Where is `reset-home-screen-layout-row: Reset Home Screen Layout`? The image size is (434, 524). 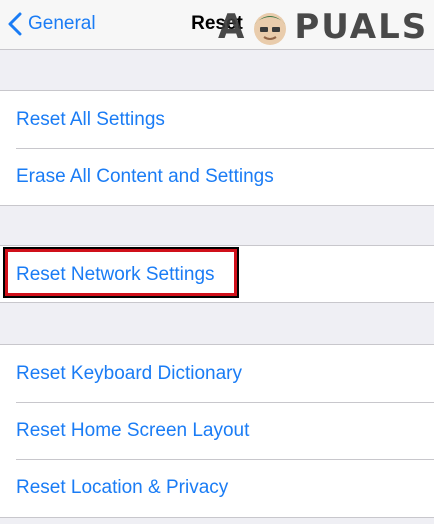 reset-home-screen-layout-row: Reset Home Screen Layout is located at coordinates (217, 430).